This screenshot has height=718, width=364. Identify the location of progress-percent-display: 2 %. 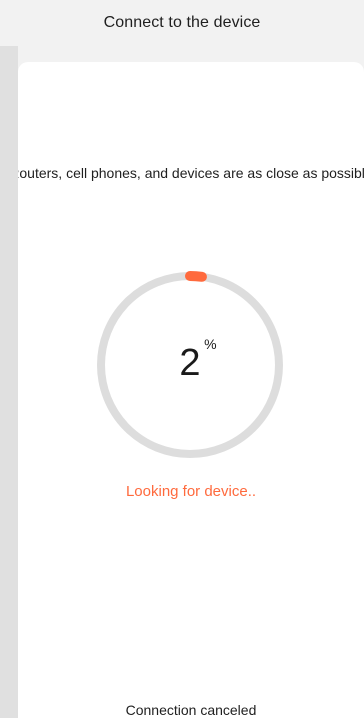
(190, 365).